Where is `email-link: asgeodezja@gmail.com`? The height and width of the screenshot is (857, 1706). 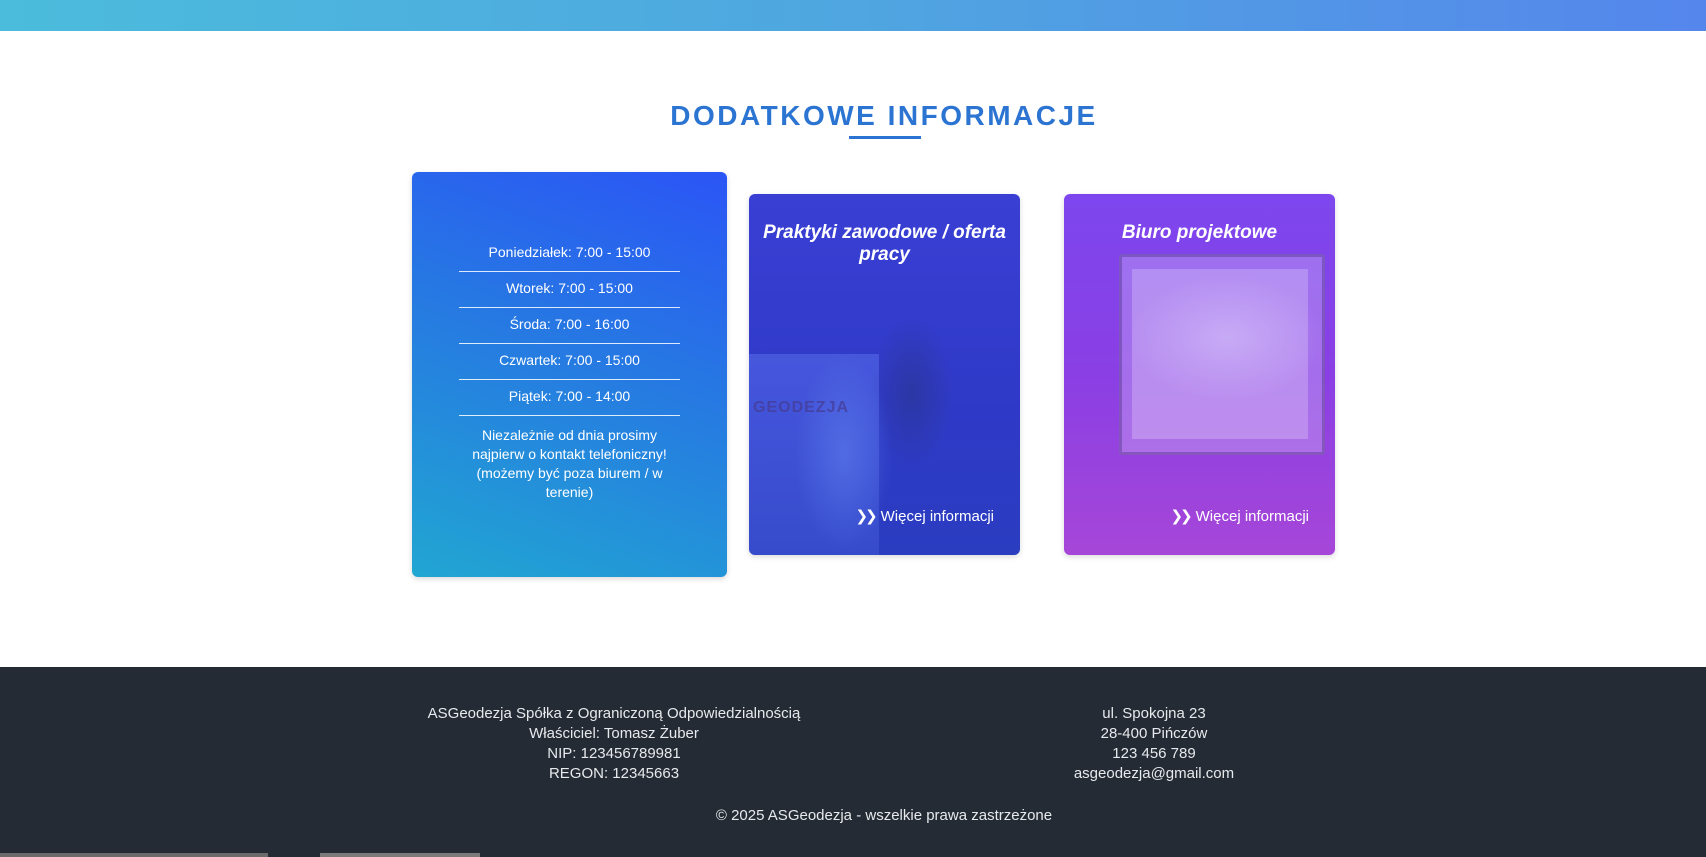
email-link: asgeodezja@gmail.com is located at coordinates (1154, 774).